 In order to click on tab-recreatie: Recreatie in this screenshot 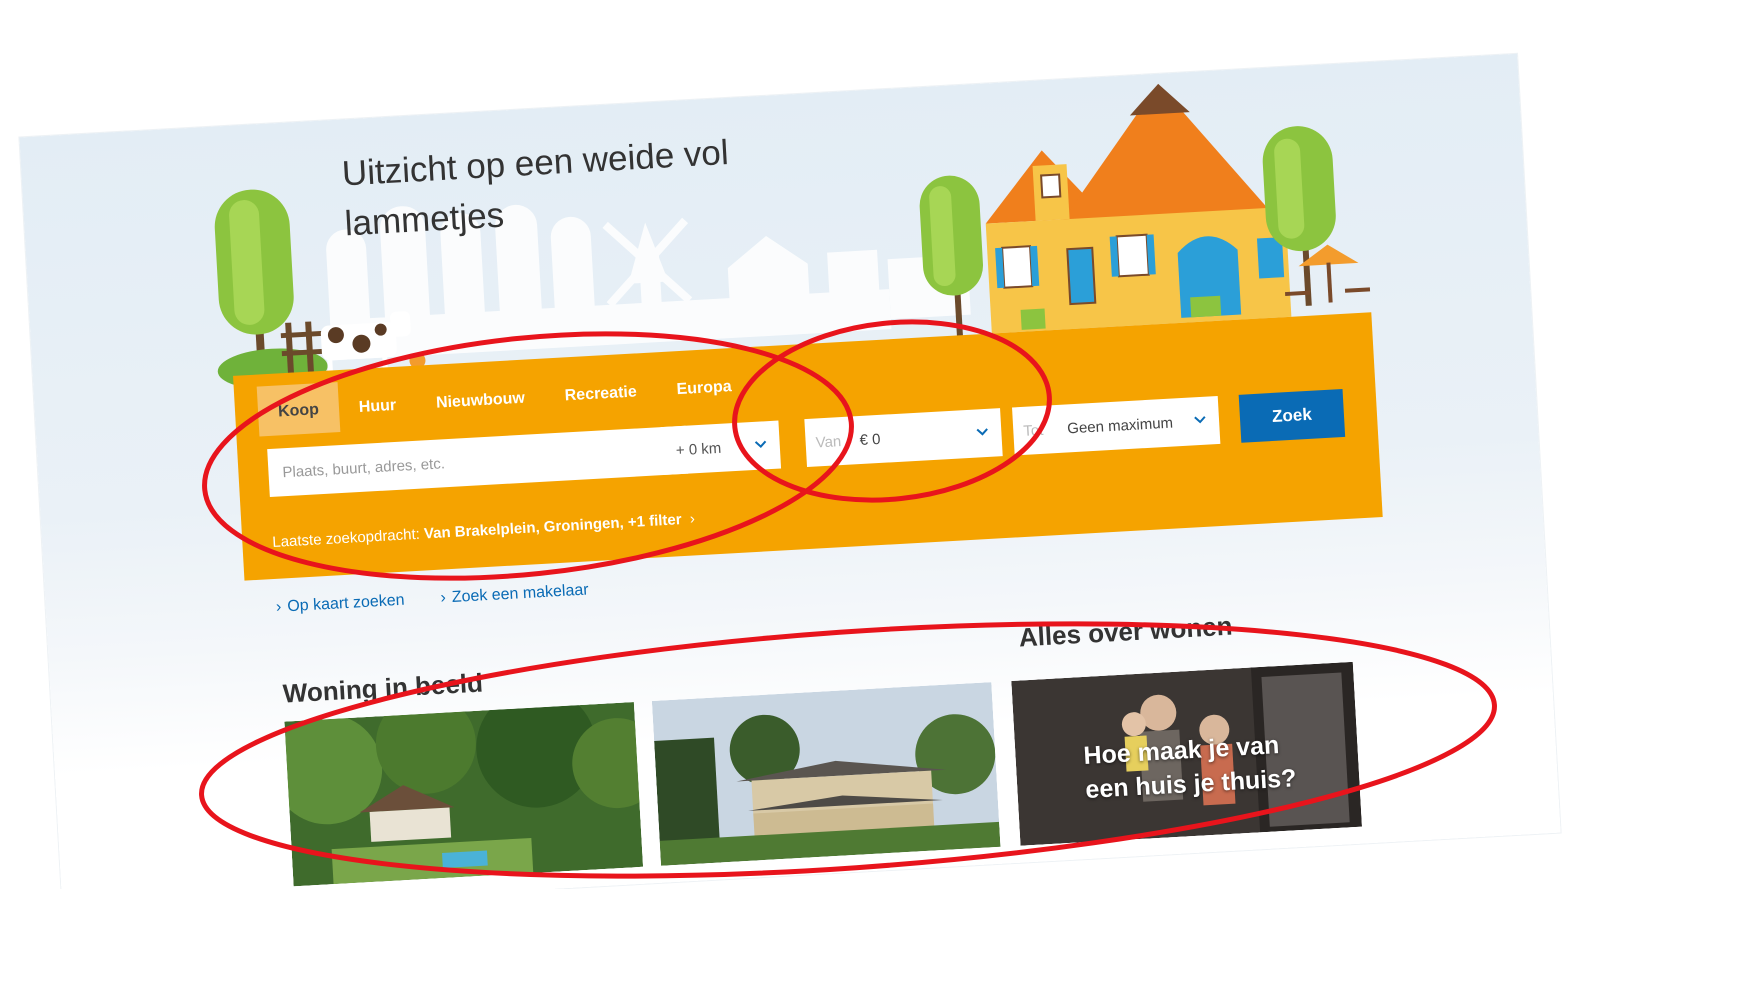, I will do `click(600, 392)`.